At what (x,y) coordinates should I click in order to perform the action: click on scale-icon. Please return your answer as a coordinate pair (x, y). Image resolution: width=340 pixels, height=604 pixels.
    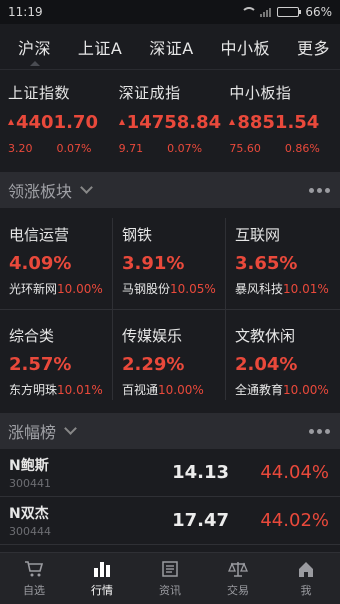
    Looking at the image, I should click on (238, 569).